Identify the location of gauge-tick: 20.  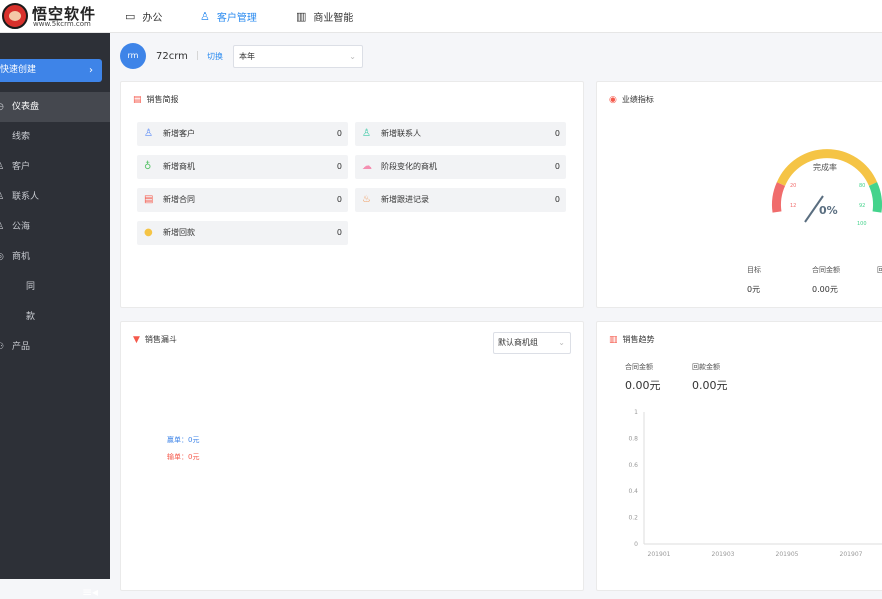
(793, 186).